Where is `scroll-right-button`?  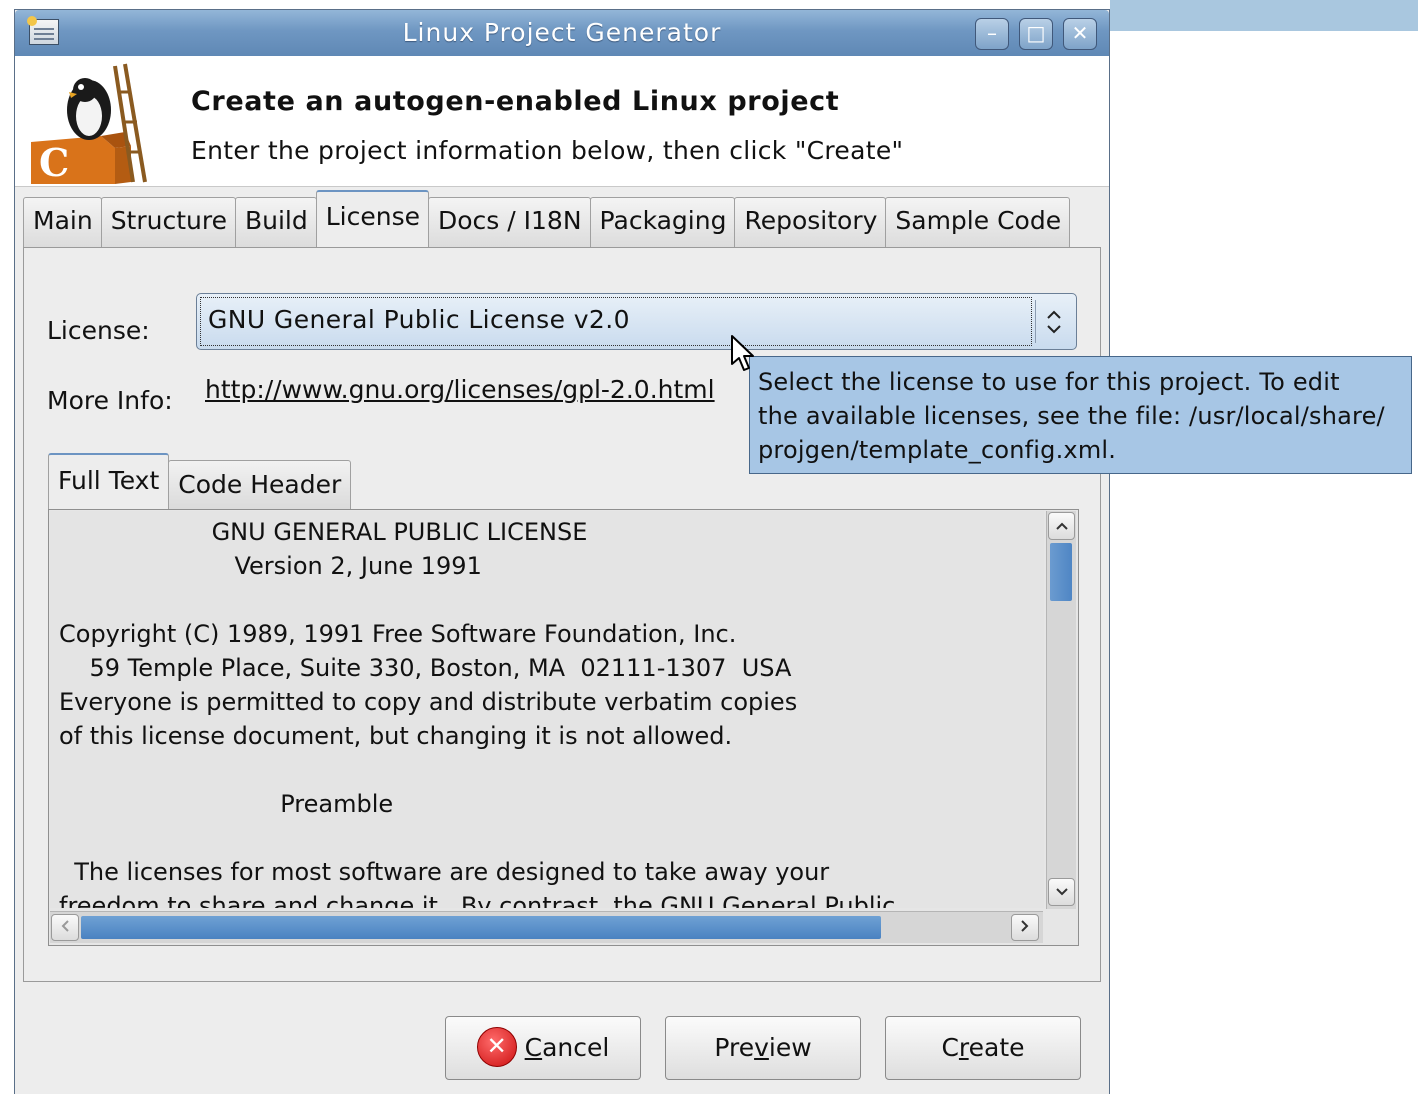
scroll-right-button is located at coordinates (1025, 927).